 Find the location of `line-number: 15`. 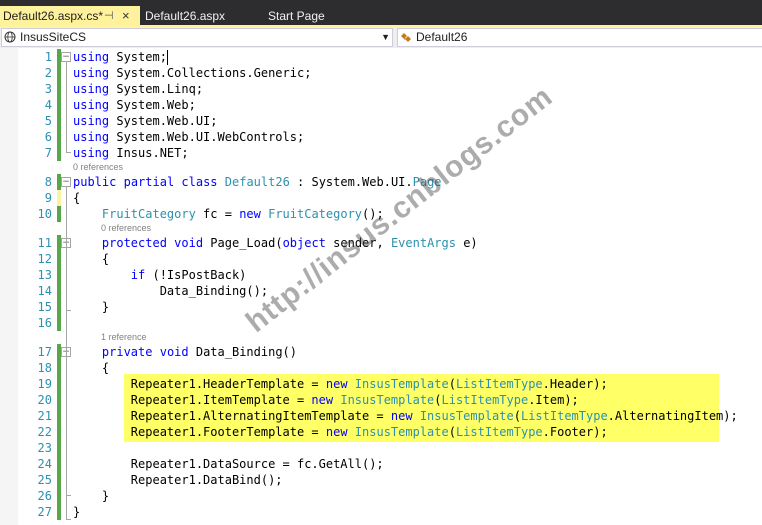

line-number: 15 is located at coordinates (44, 307).